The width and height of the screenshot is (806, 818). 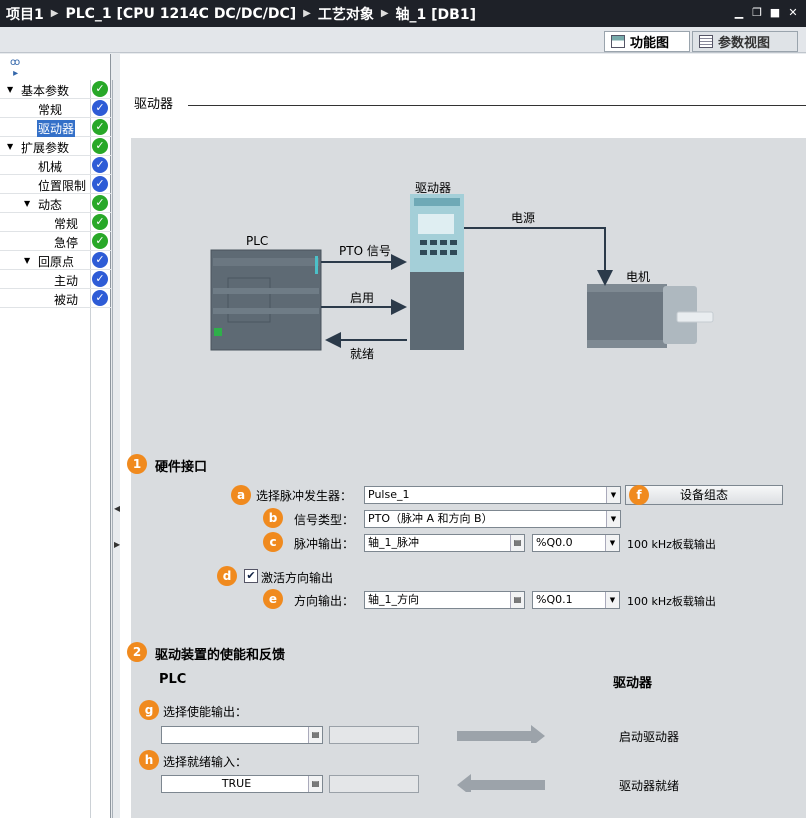 What do you see at coordinates (433, 188) in the screenshot?
I see `drive-label: 驱动器` at bounding box center [433, 188].